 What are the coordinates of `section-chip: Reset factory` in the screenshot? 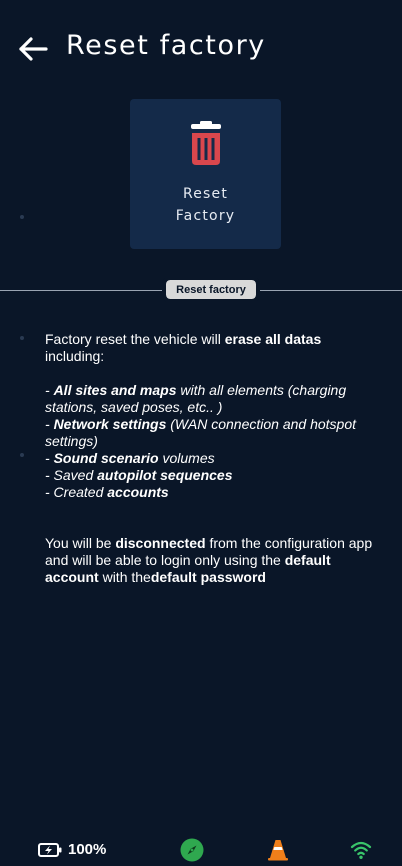 It's located at (211, 289).